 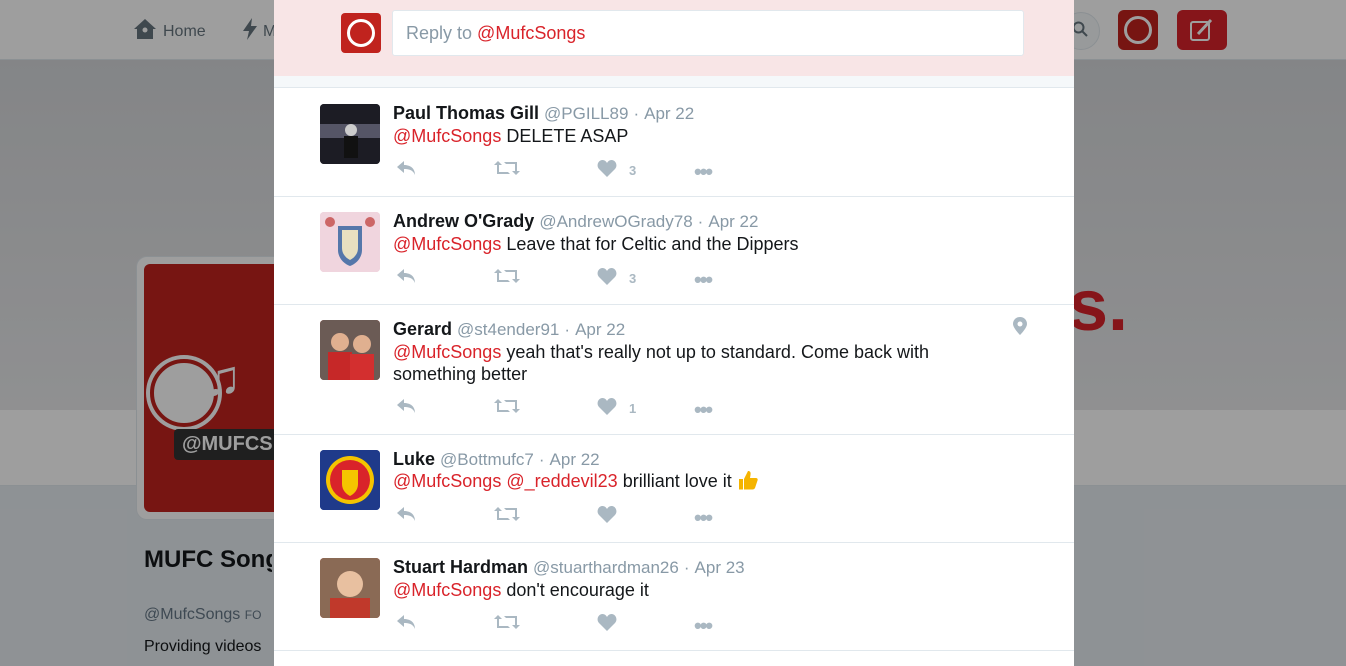 I want to click on replies-separator, so click(x=674, y=82).